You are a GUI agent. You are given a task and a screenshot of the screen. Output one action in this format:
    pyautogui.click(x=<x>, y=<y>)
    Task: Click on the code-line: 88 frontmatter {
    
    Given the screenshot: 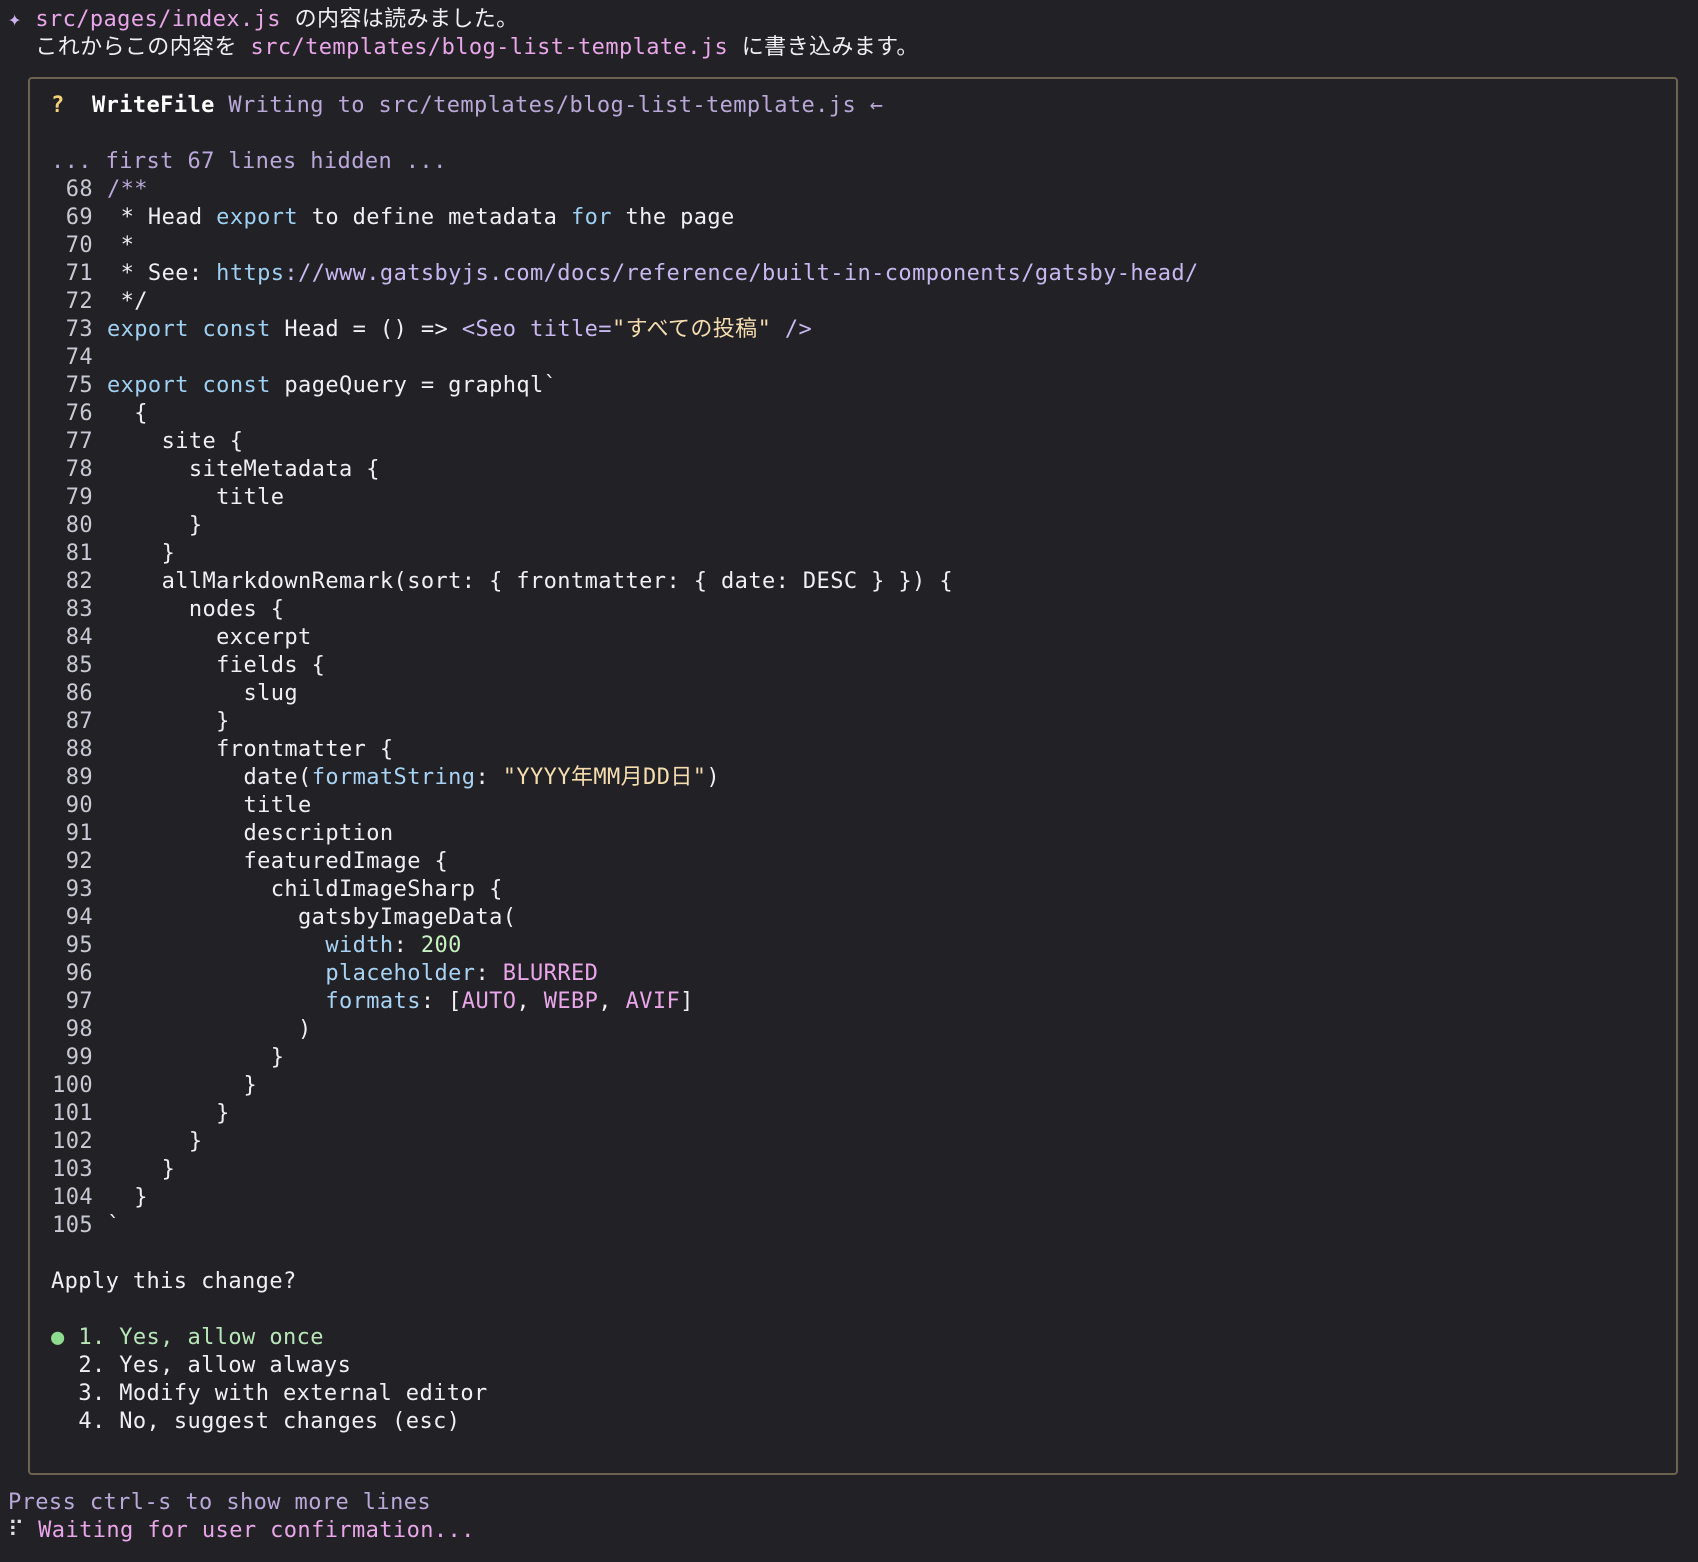 What is the action you would take?
    pyautogui.click(x=858, y=750)
    